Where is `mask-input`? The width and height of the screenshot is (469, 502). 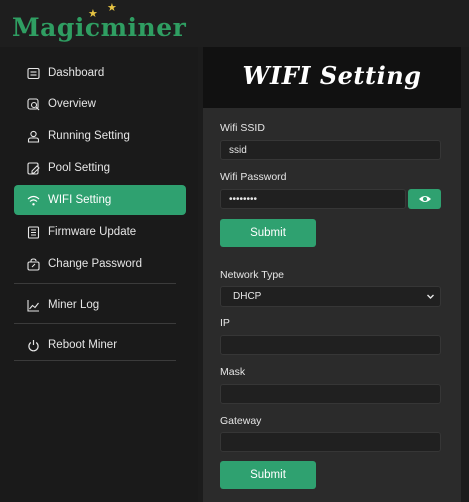
mask-input is located at coordinates (330, 394).